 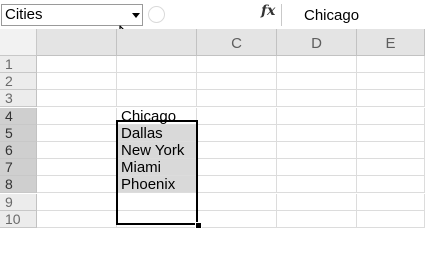 What do you see at coordinates (18, 42) in the screenshot?
I see `select-all-corner` at bounding box center [18, 42].